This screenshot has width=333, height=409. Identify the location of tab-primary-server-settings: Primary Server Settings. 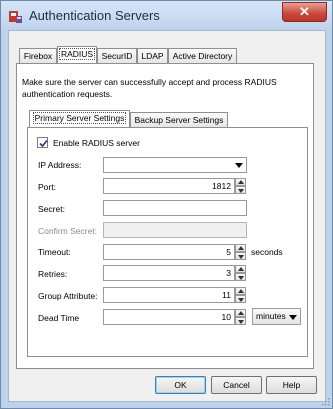
(79, 118).